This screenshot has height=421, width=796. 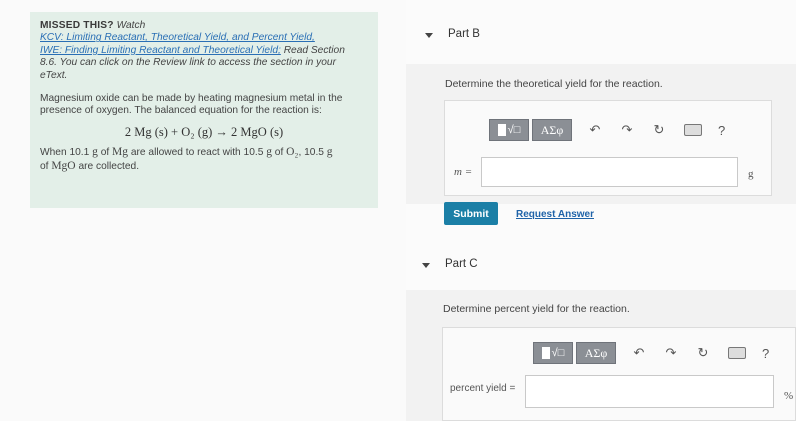 I want to click on missed-label: MISSED THIS?, so click(x=77, y=25).